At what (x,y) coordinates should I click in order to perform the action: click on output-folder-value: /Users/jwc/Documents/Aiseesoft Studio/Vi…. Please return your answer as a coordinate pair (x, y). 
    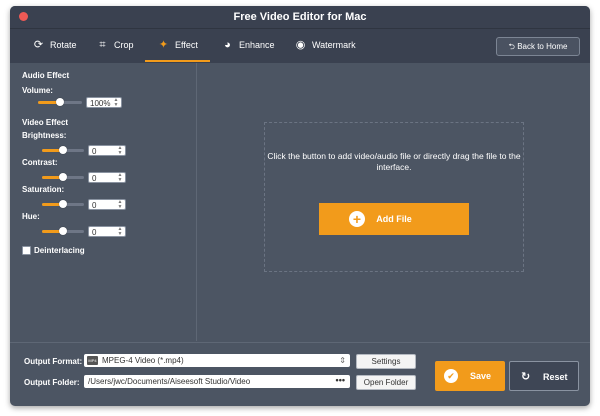
    Looking at the image, I should click on (169, 381).